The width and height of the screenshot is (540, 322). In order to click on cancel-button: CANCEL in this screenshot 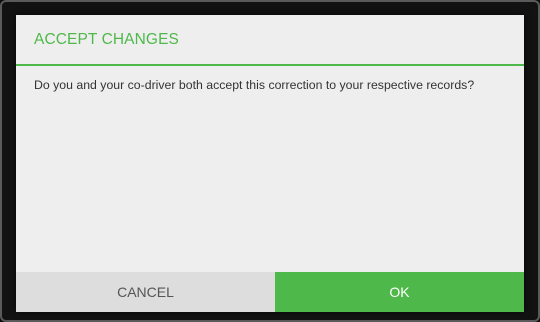, I will do `click(145, 292)`.